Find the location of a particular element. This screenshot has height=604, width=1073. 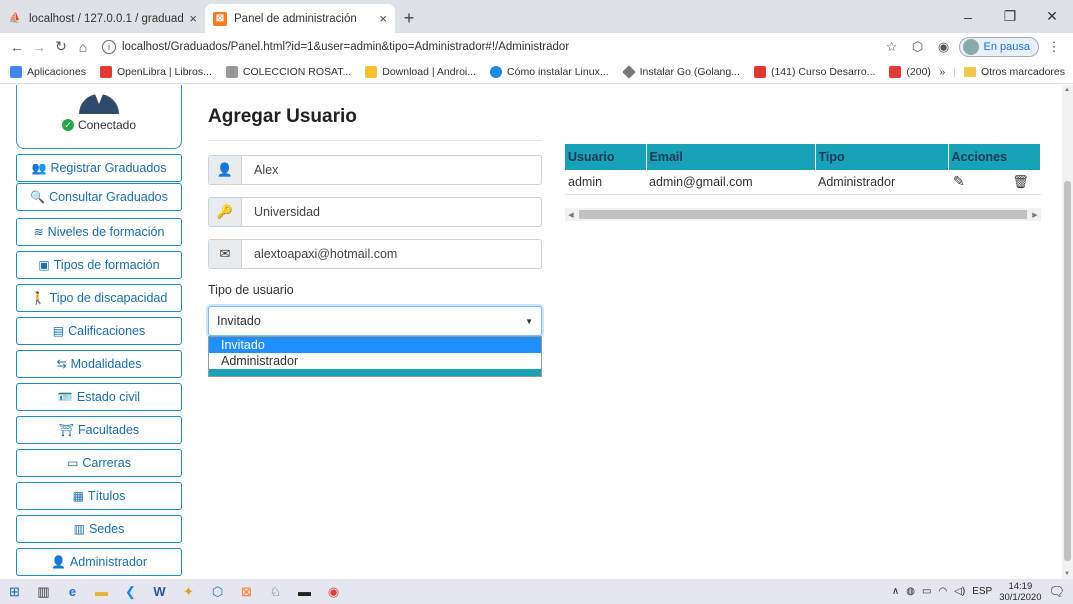

chrome-icon: ◉ is located at coordinates (333, 591).